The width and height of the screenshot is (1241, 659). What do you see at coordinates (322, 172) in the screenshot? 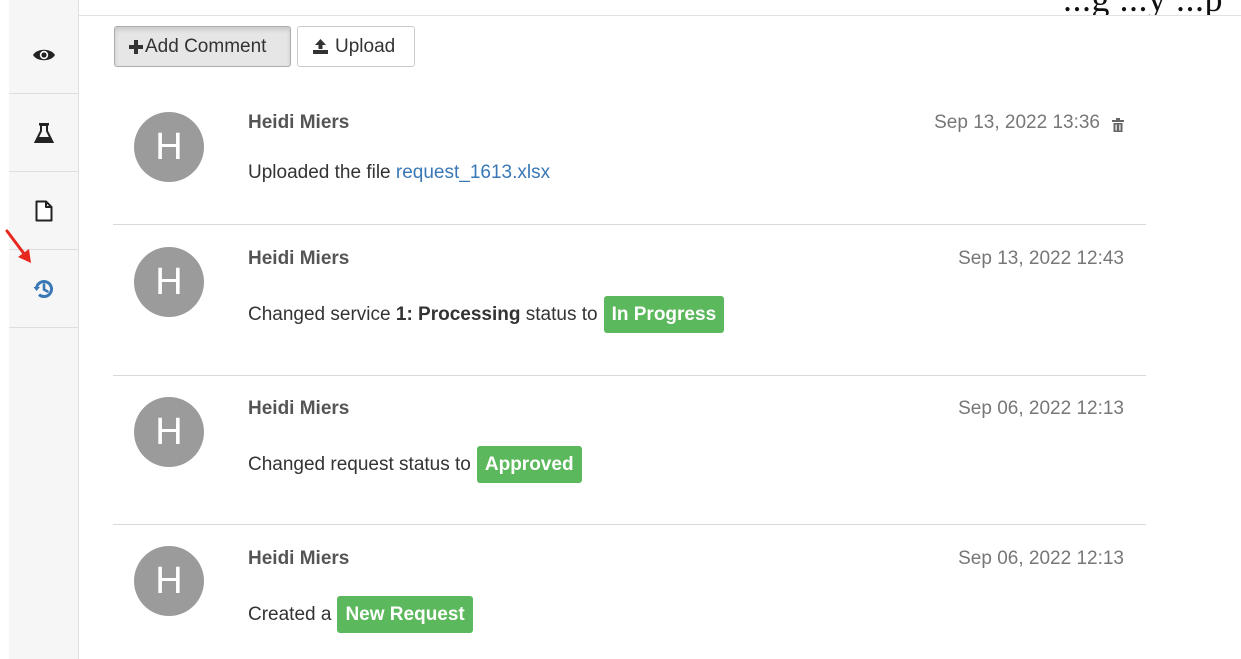
I see `message-text: Uploaded the file` at bounding box center [322, 172].